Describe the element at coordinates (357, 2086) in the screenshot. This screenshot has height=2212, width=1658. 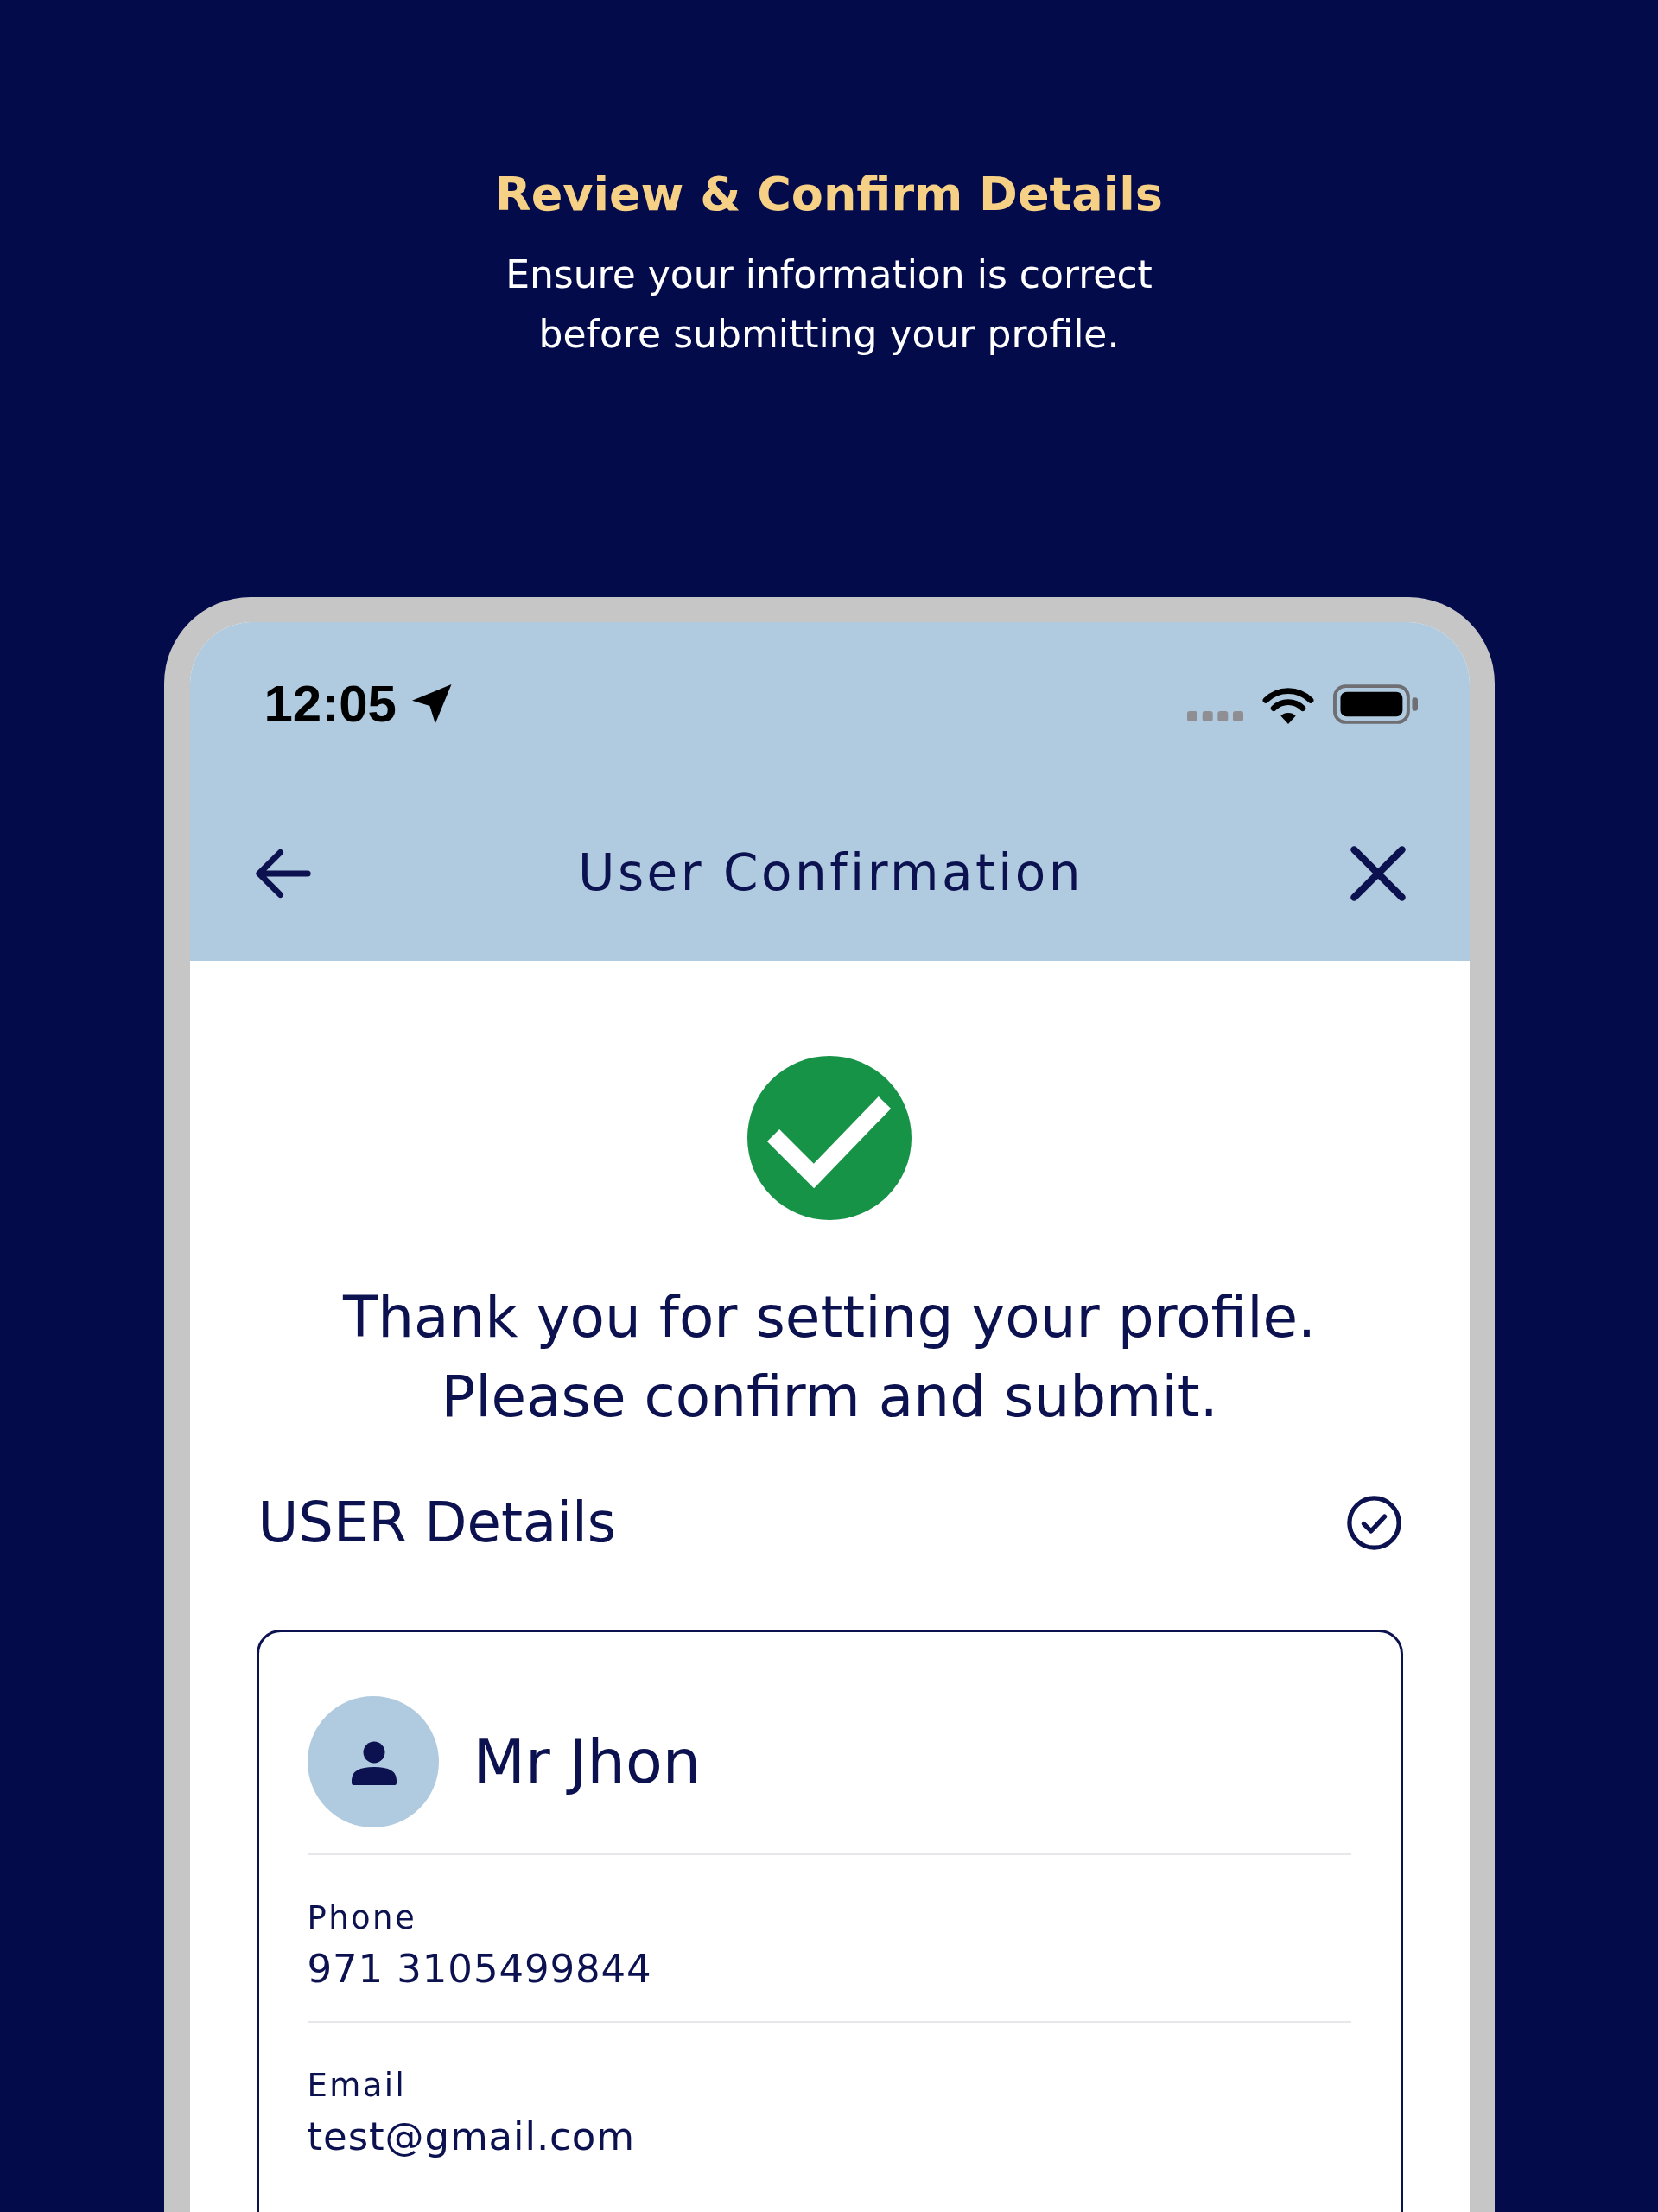
I see `field-label: Email` at that location.